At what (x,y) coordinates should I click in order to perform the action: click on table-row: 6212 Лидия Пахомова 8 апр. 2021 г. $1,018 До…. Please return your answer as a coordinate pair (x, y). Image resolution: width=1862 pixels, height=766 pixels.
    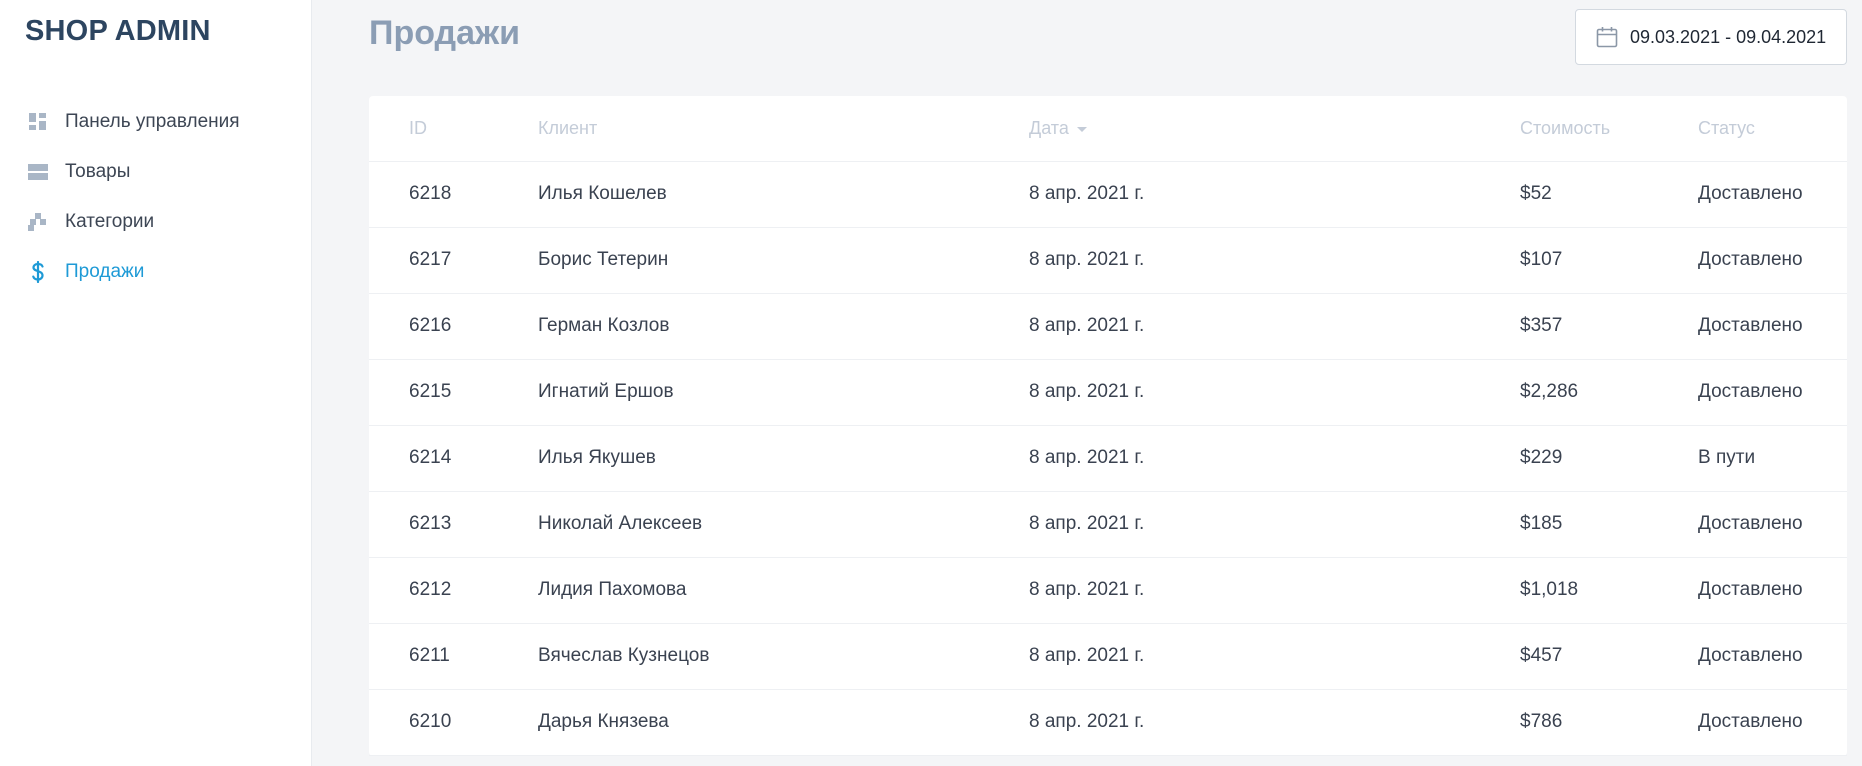
    Looking at the image, I should click on (1108, 590).